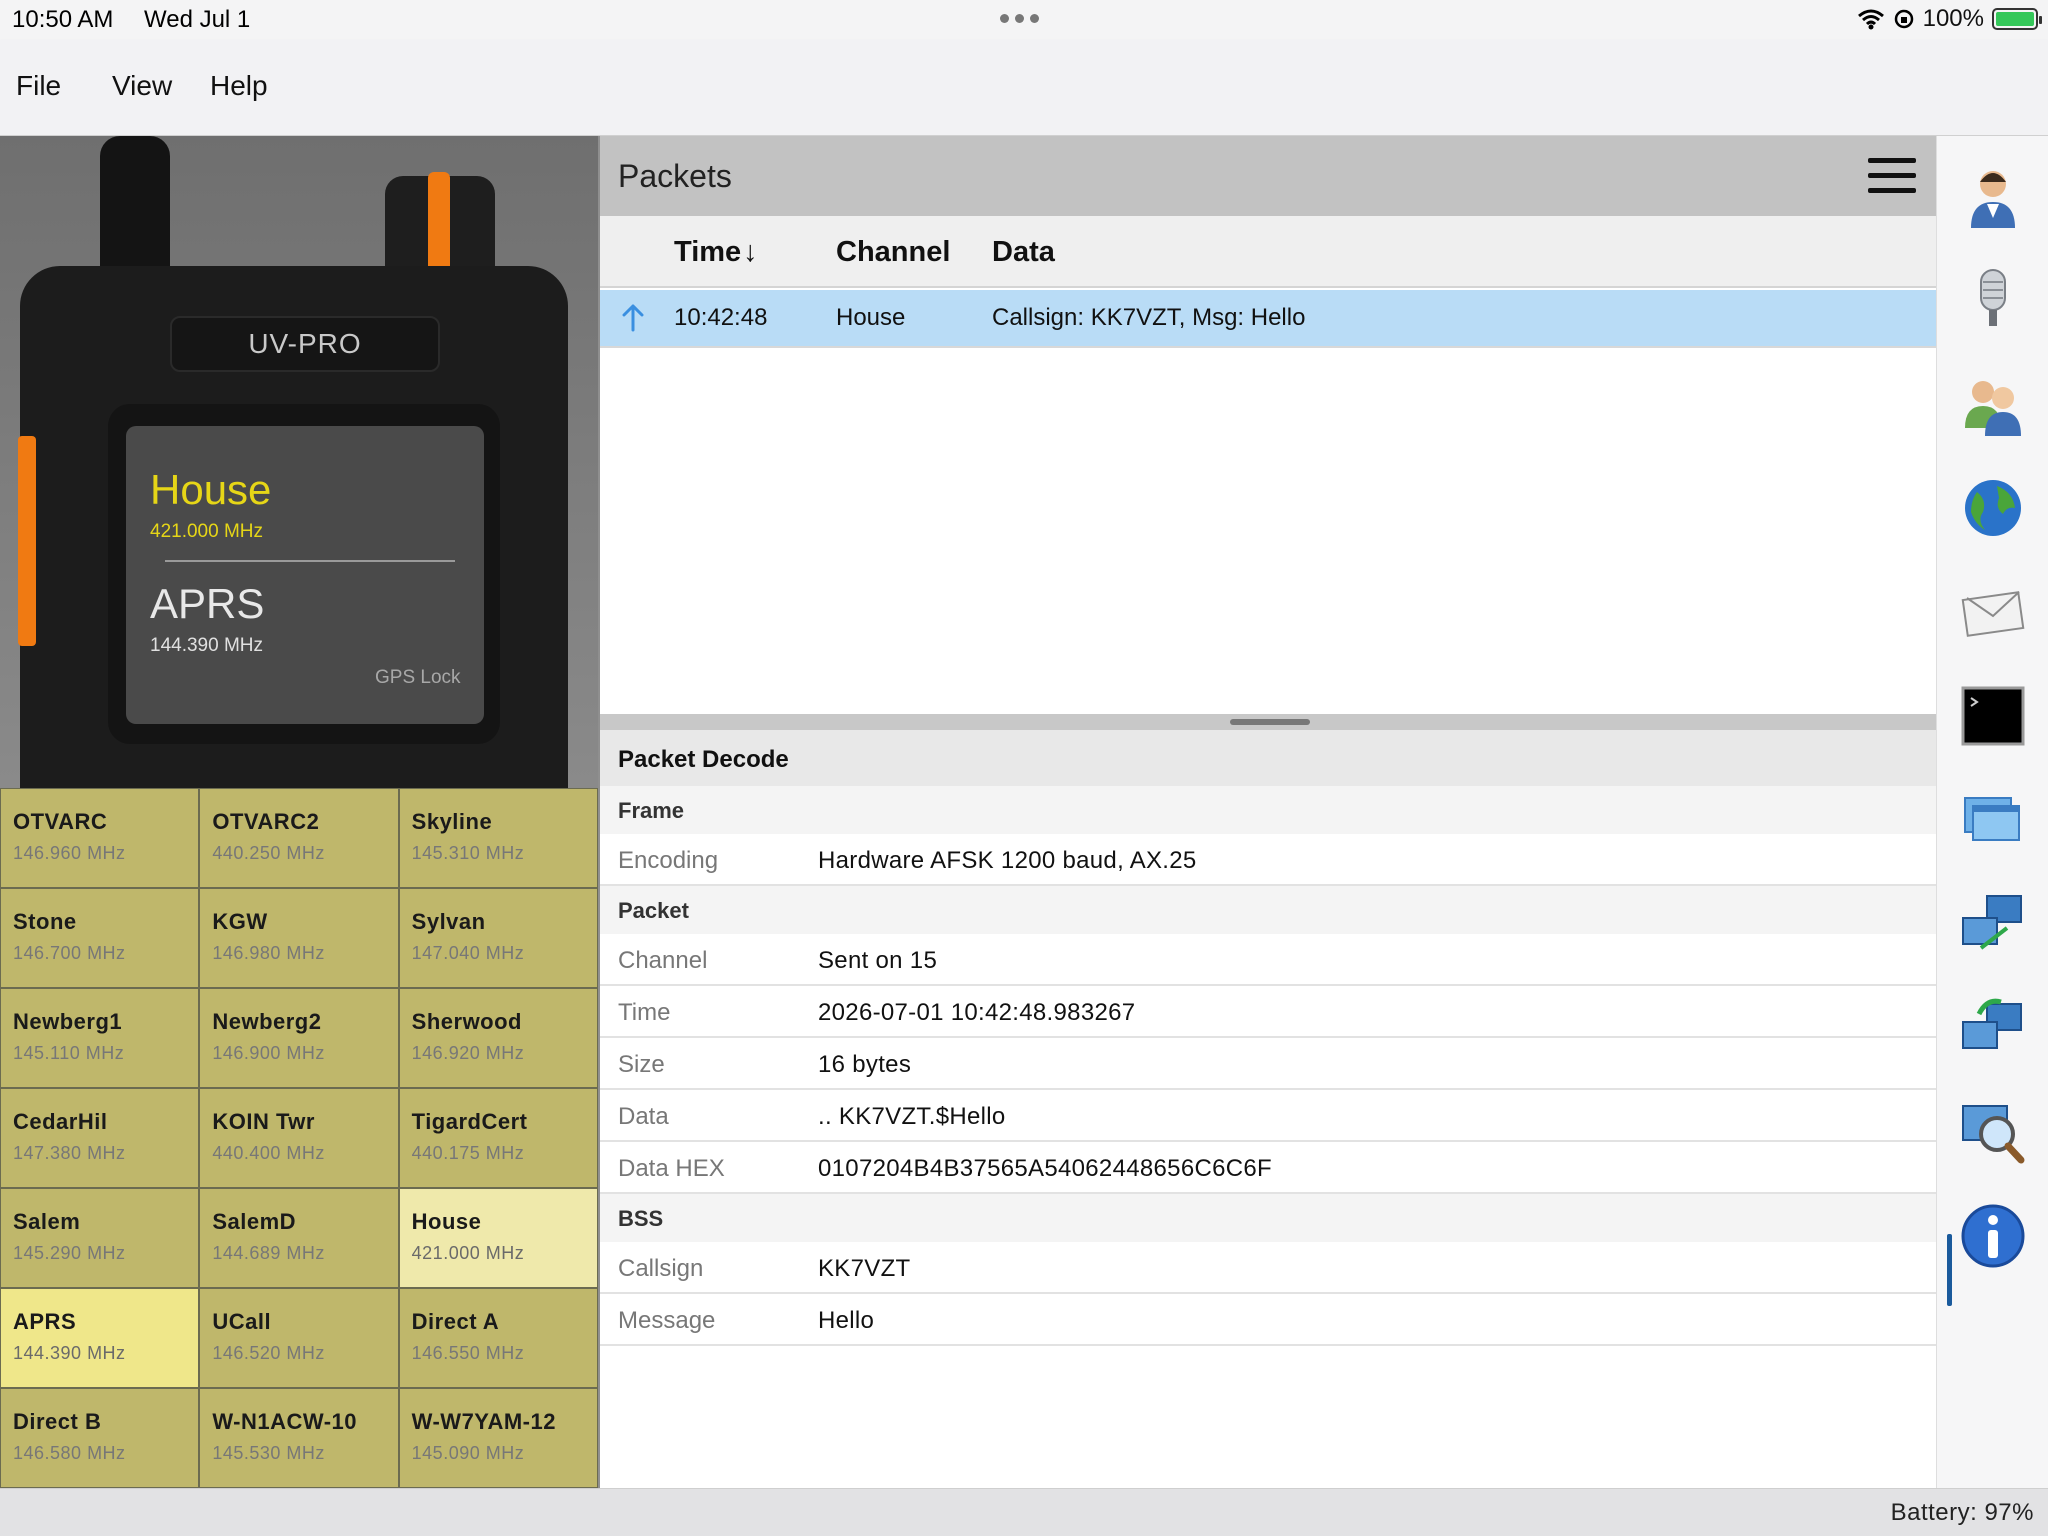 The height and width of the screenshot is (1536, 2048). I want to click on column-channel: Channel, so click(893, 252).